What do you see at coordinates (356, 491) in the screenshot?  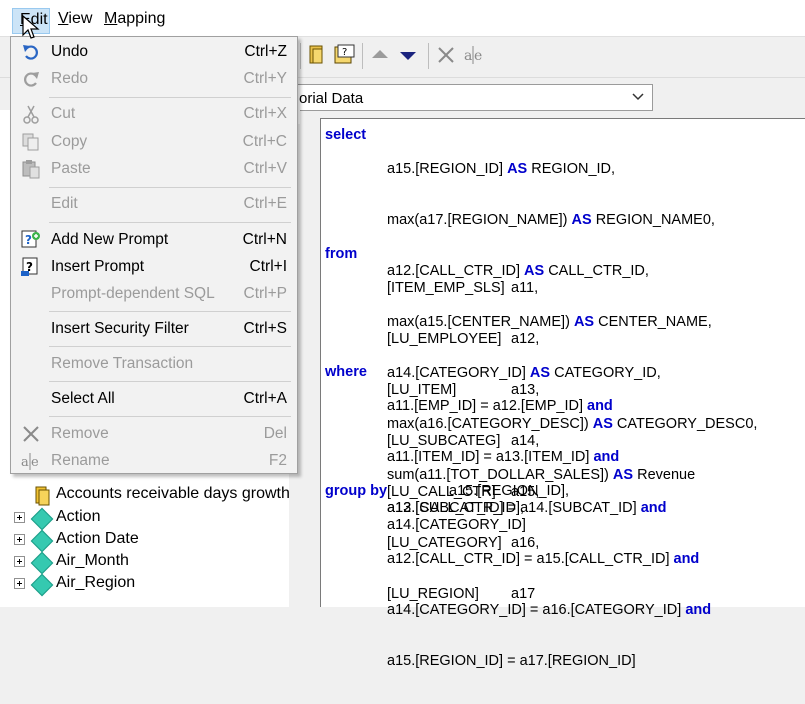 I see `sql-keyword-group-by: group by` at bounding box center [356, 491].